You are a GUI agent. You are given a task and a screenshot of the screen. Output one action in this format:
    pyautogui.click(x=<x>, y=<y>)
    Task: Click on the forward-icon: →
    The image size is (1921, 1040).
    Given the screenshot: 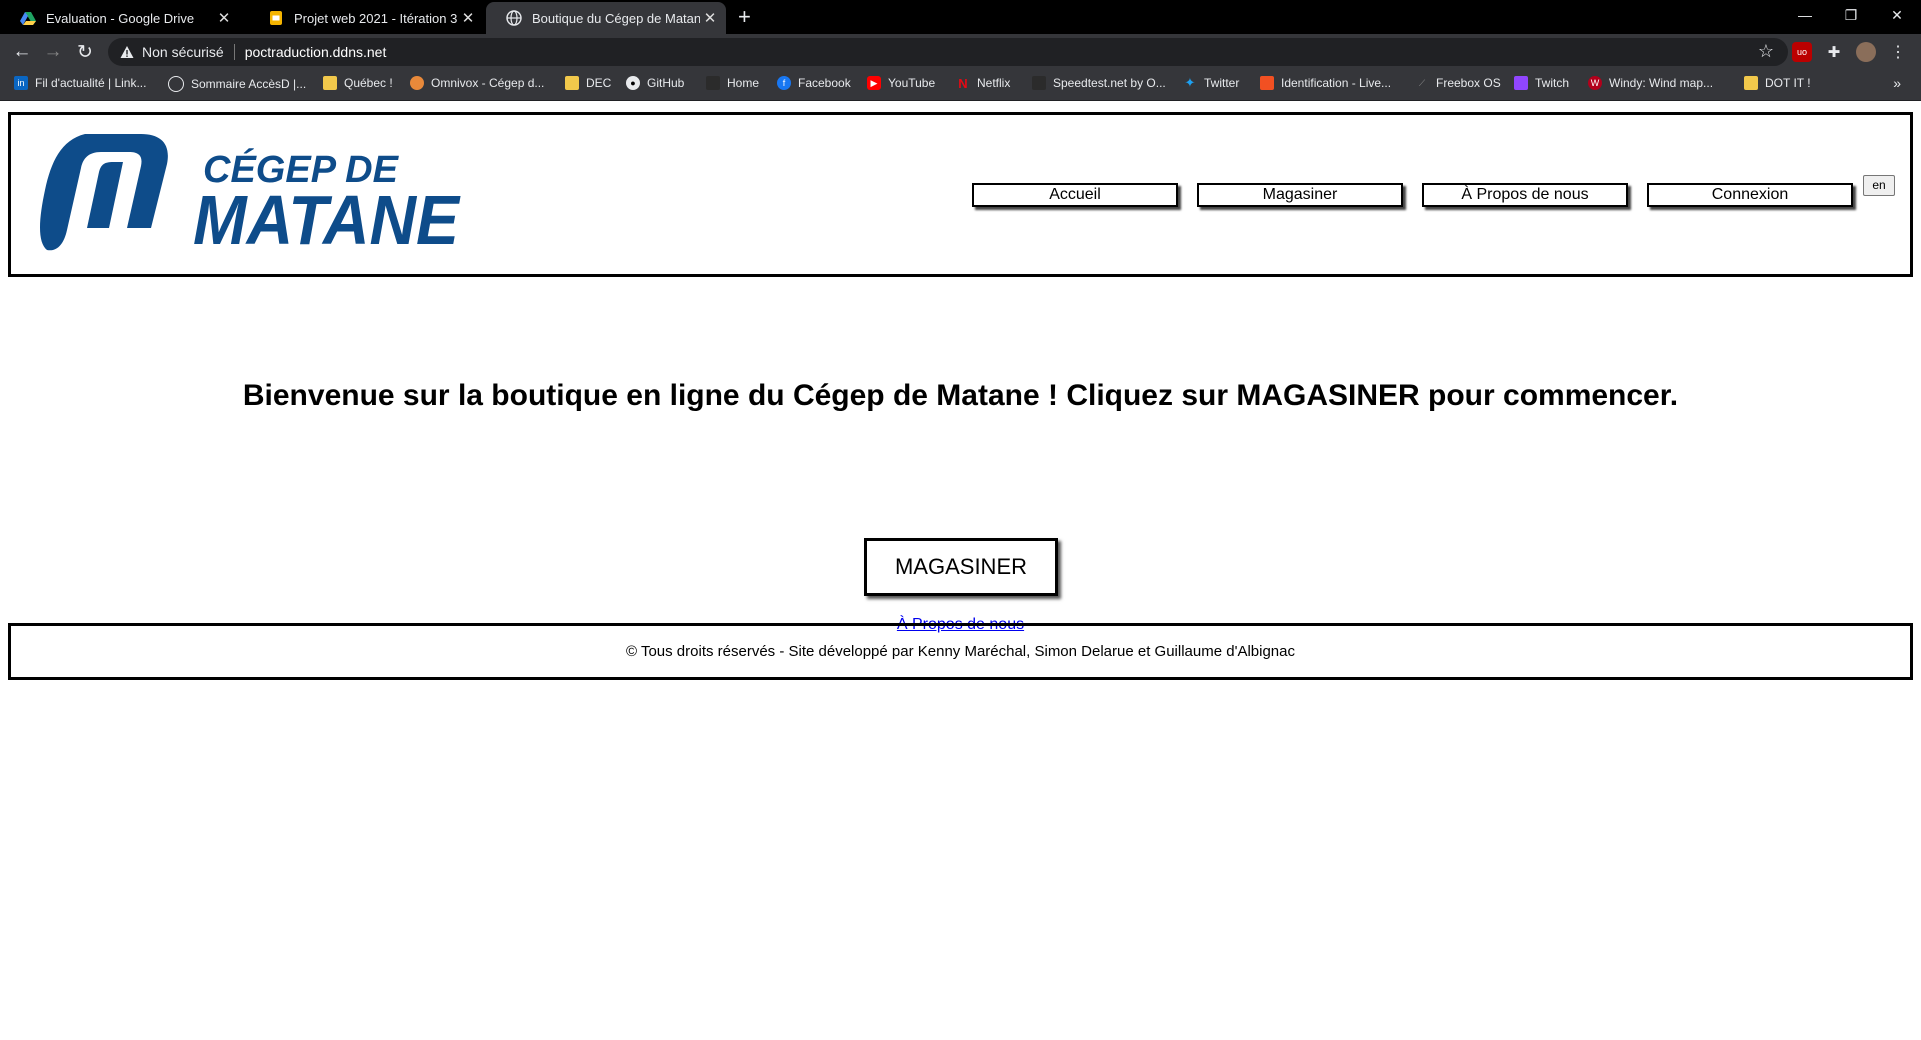 What is the action you would take?
    pyautogui.click(x=53, y=52)
    